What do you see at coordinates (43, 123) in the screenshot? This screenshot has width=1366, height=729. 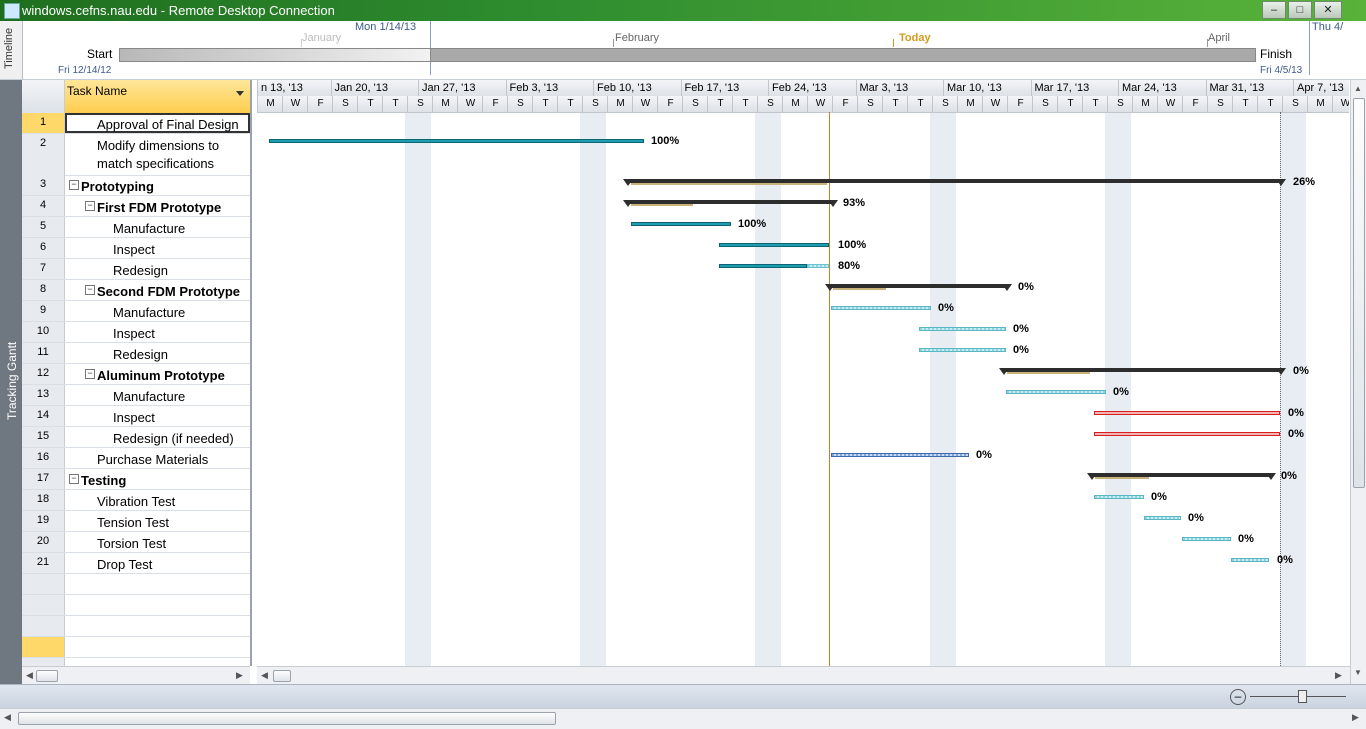 I see `row-number: 1` at bounding box center [43, 123].